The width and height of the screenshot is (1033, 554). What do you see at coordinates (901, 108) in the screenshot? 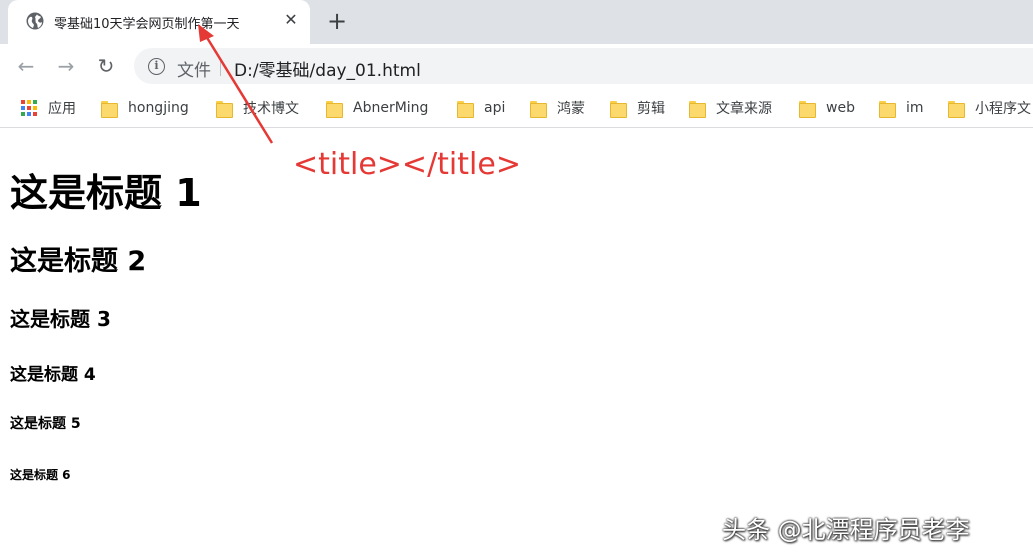
I see `bookmark-folder: im` at bounding box center [901, 108].